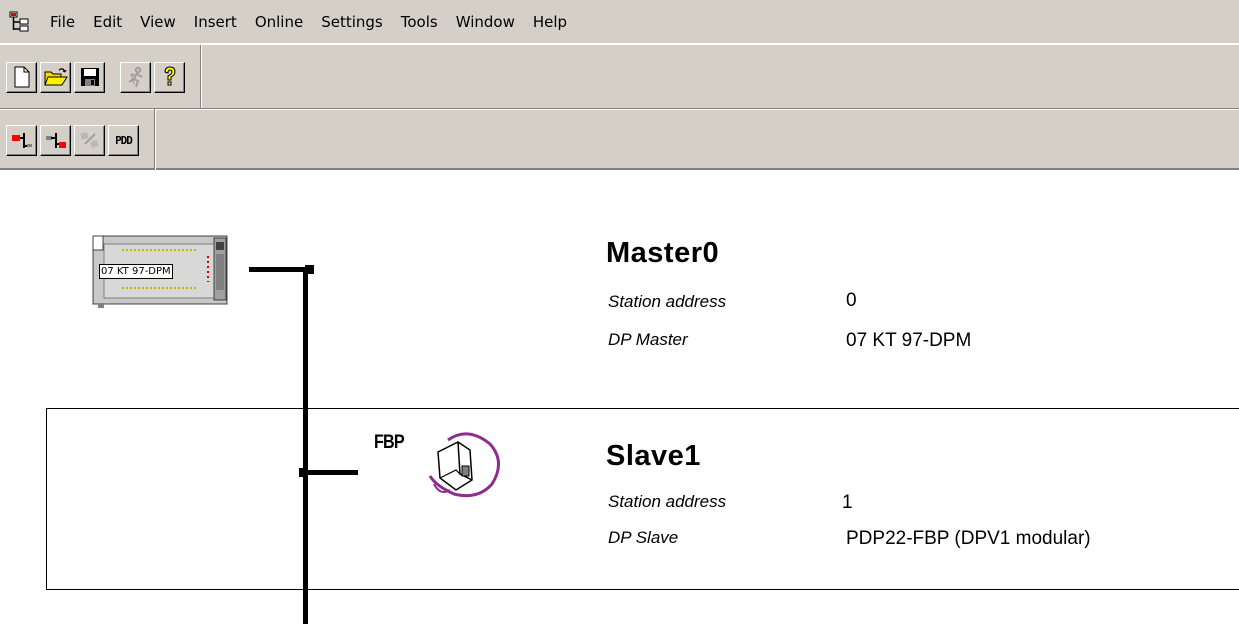  I want to click on main-toolbar, so click(619, 76).